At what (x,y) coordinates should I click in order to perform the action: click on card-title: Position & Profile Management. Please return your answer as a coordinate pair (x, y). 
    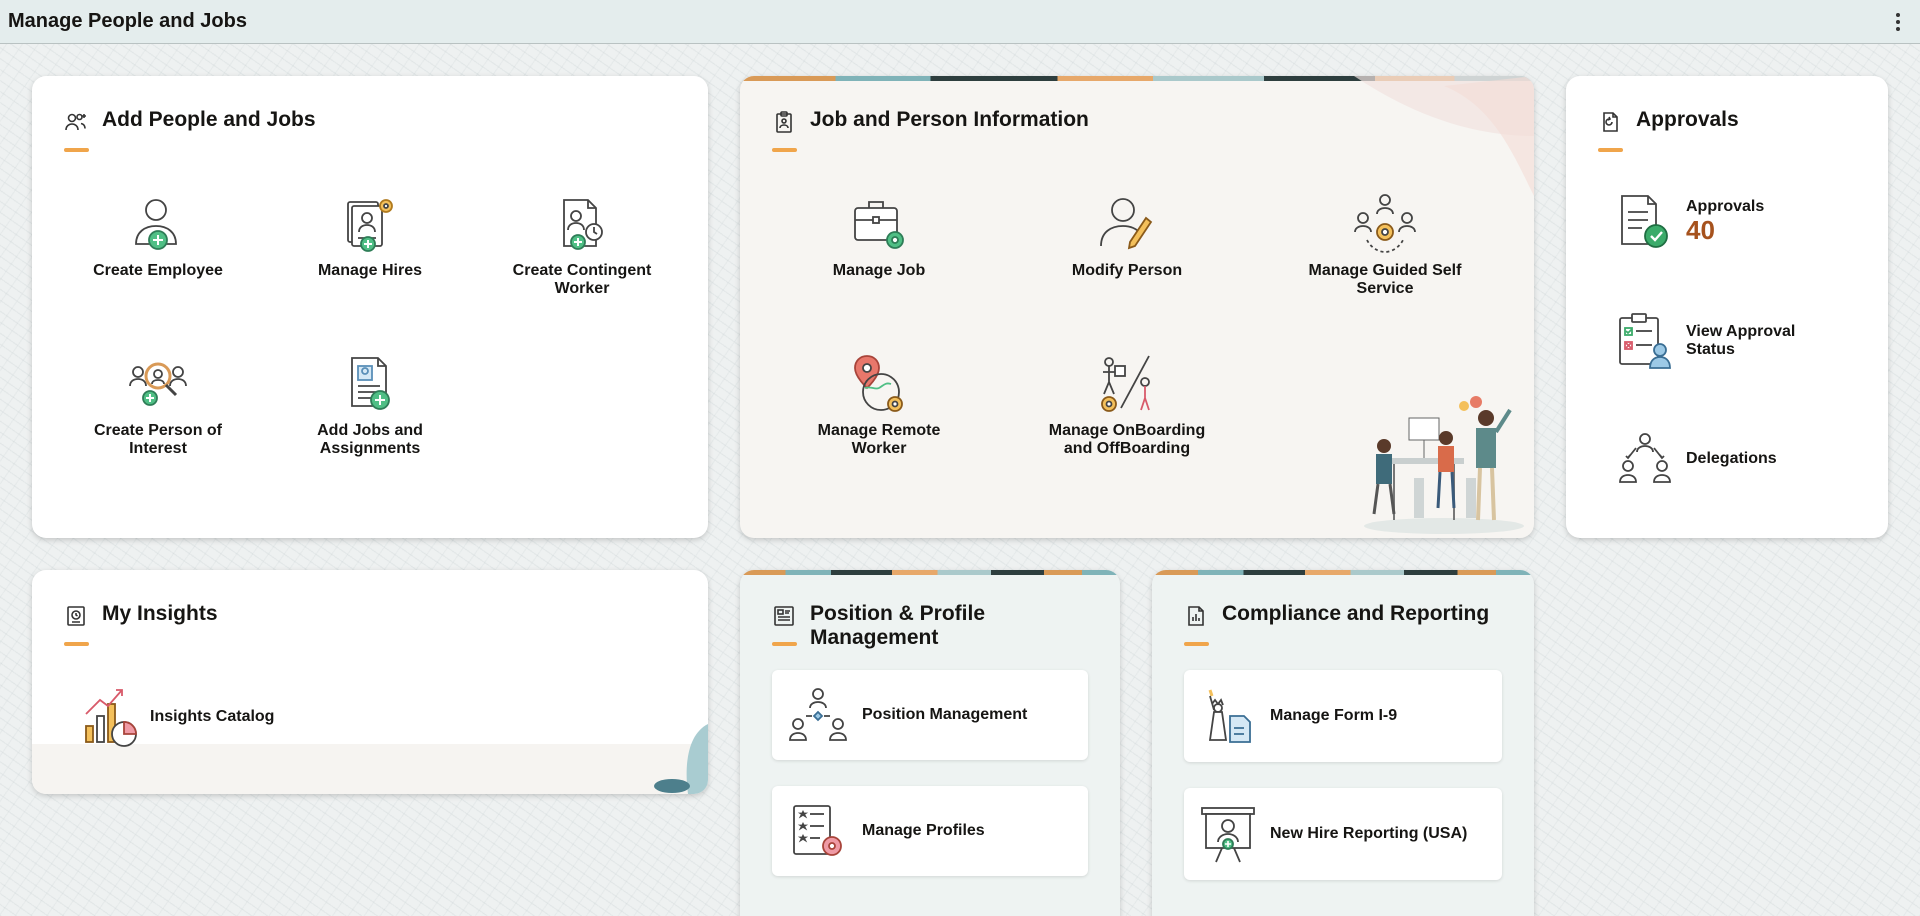
    Looking at the image, I should click on (898, 625).